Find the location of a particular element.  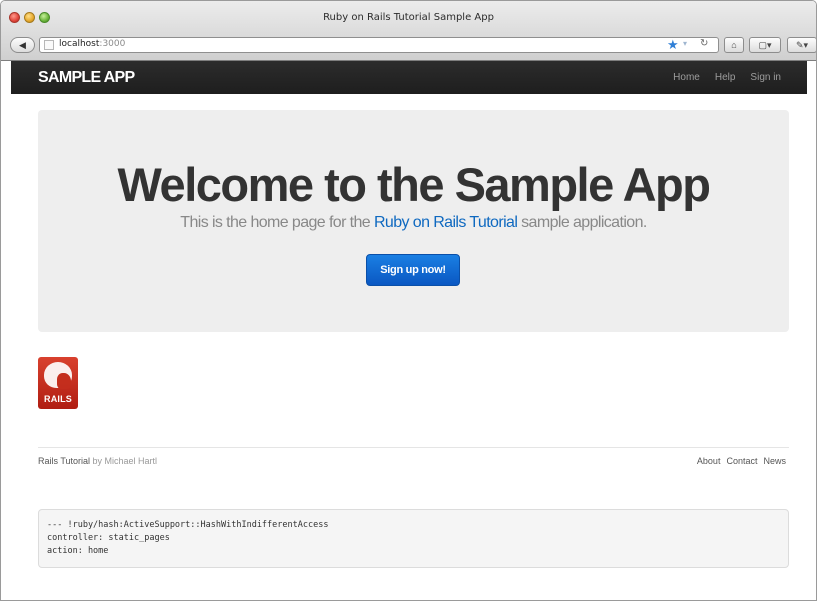

rails-mark-icon is located at coordinates (58, 375).